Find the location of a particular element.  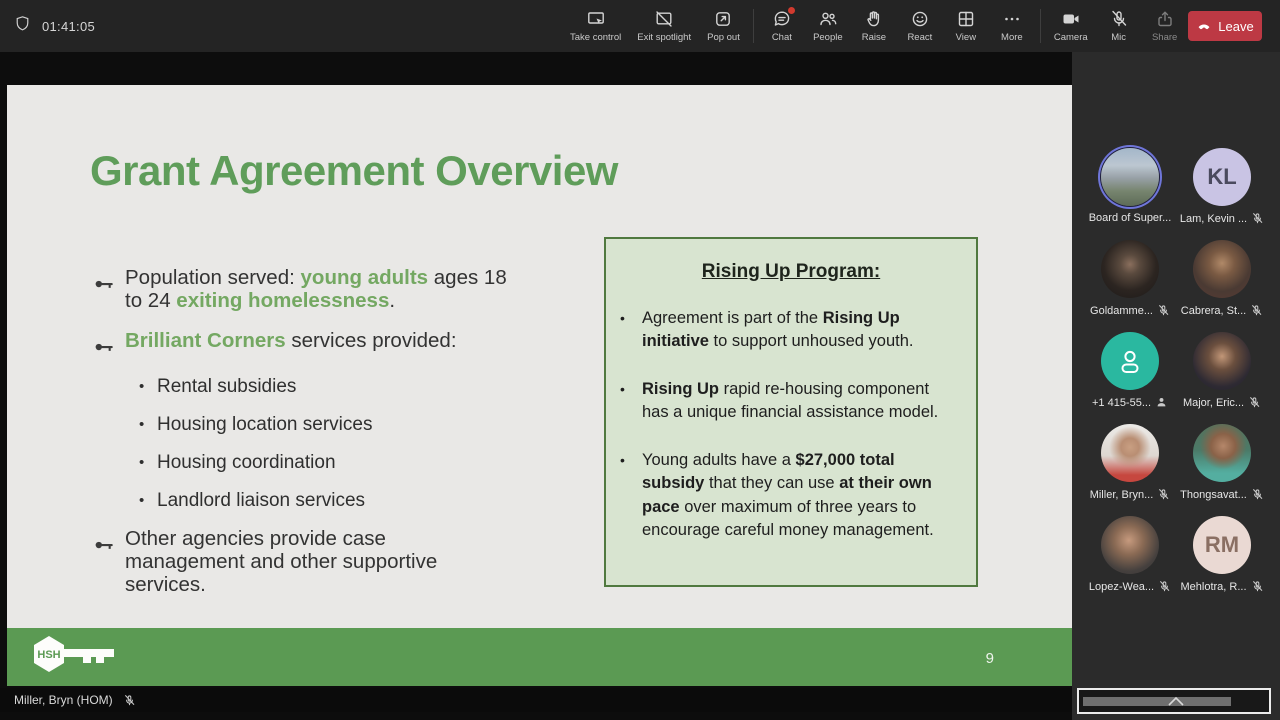

take-control-button: Take control is located at coordinates (595, 26).